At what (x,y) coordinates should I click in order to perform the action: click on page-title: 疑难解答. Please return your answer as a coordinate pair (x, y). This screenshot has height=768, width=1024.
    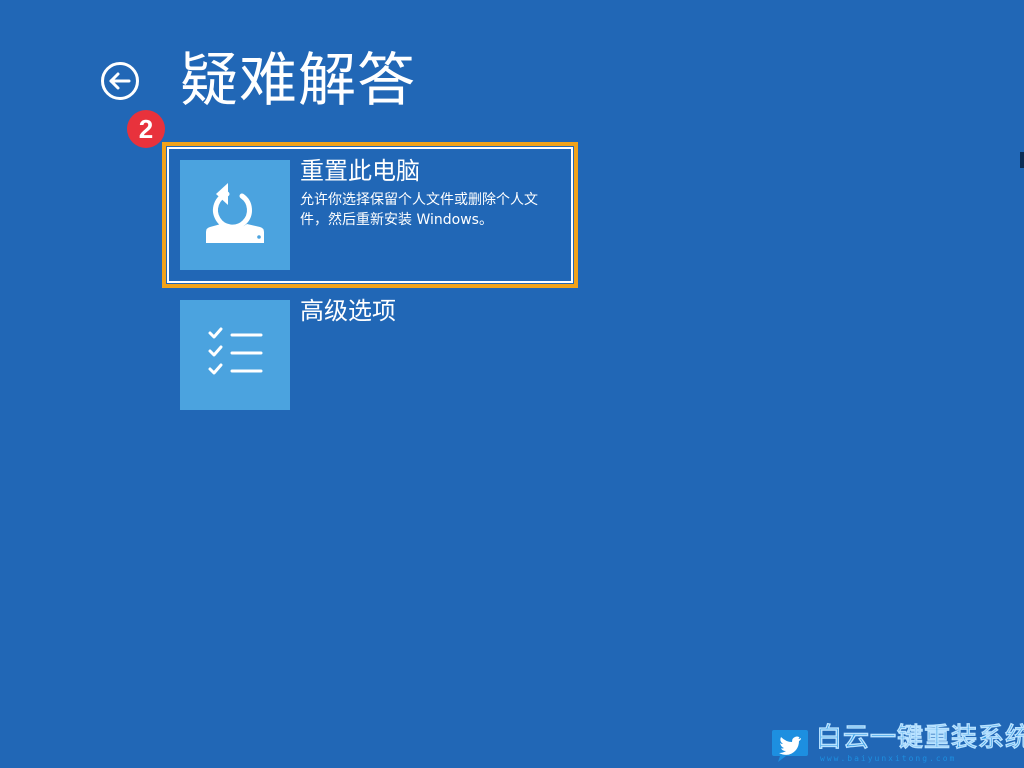
    Looking at the image, I should click on (298, 80).